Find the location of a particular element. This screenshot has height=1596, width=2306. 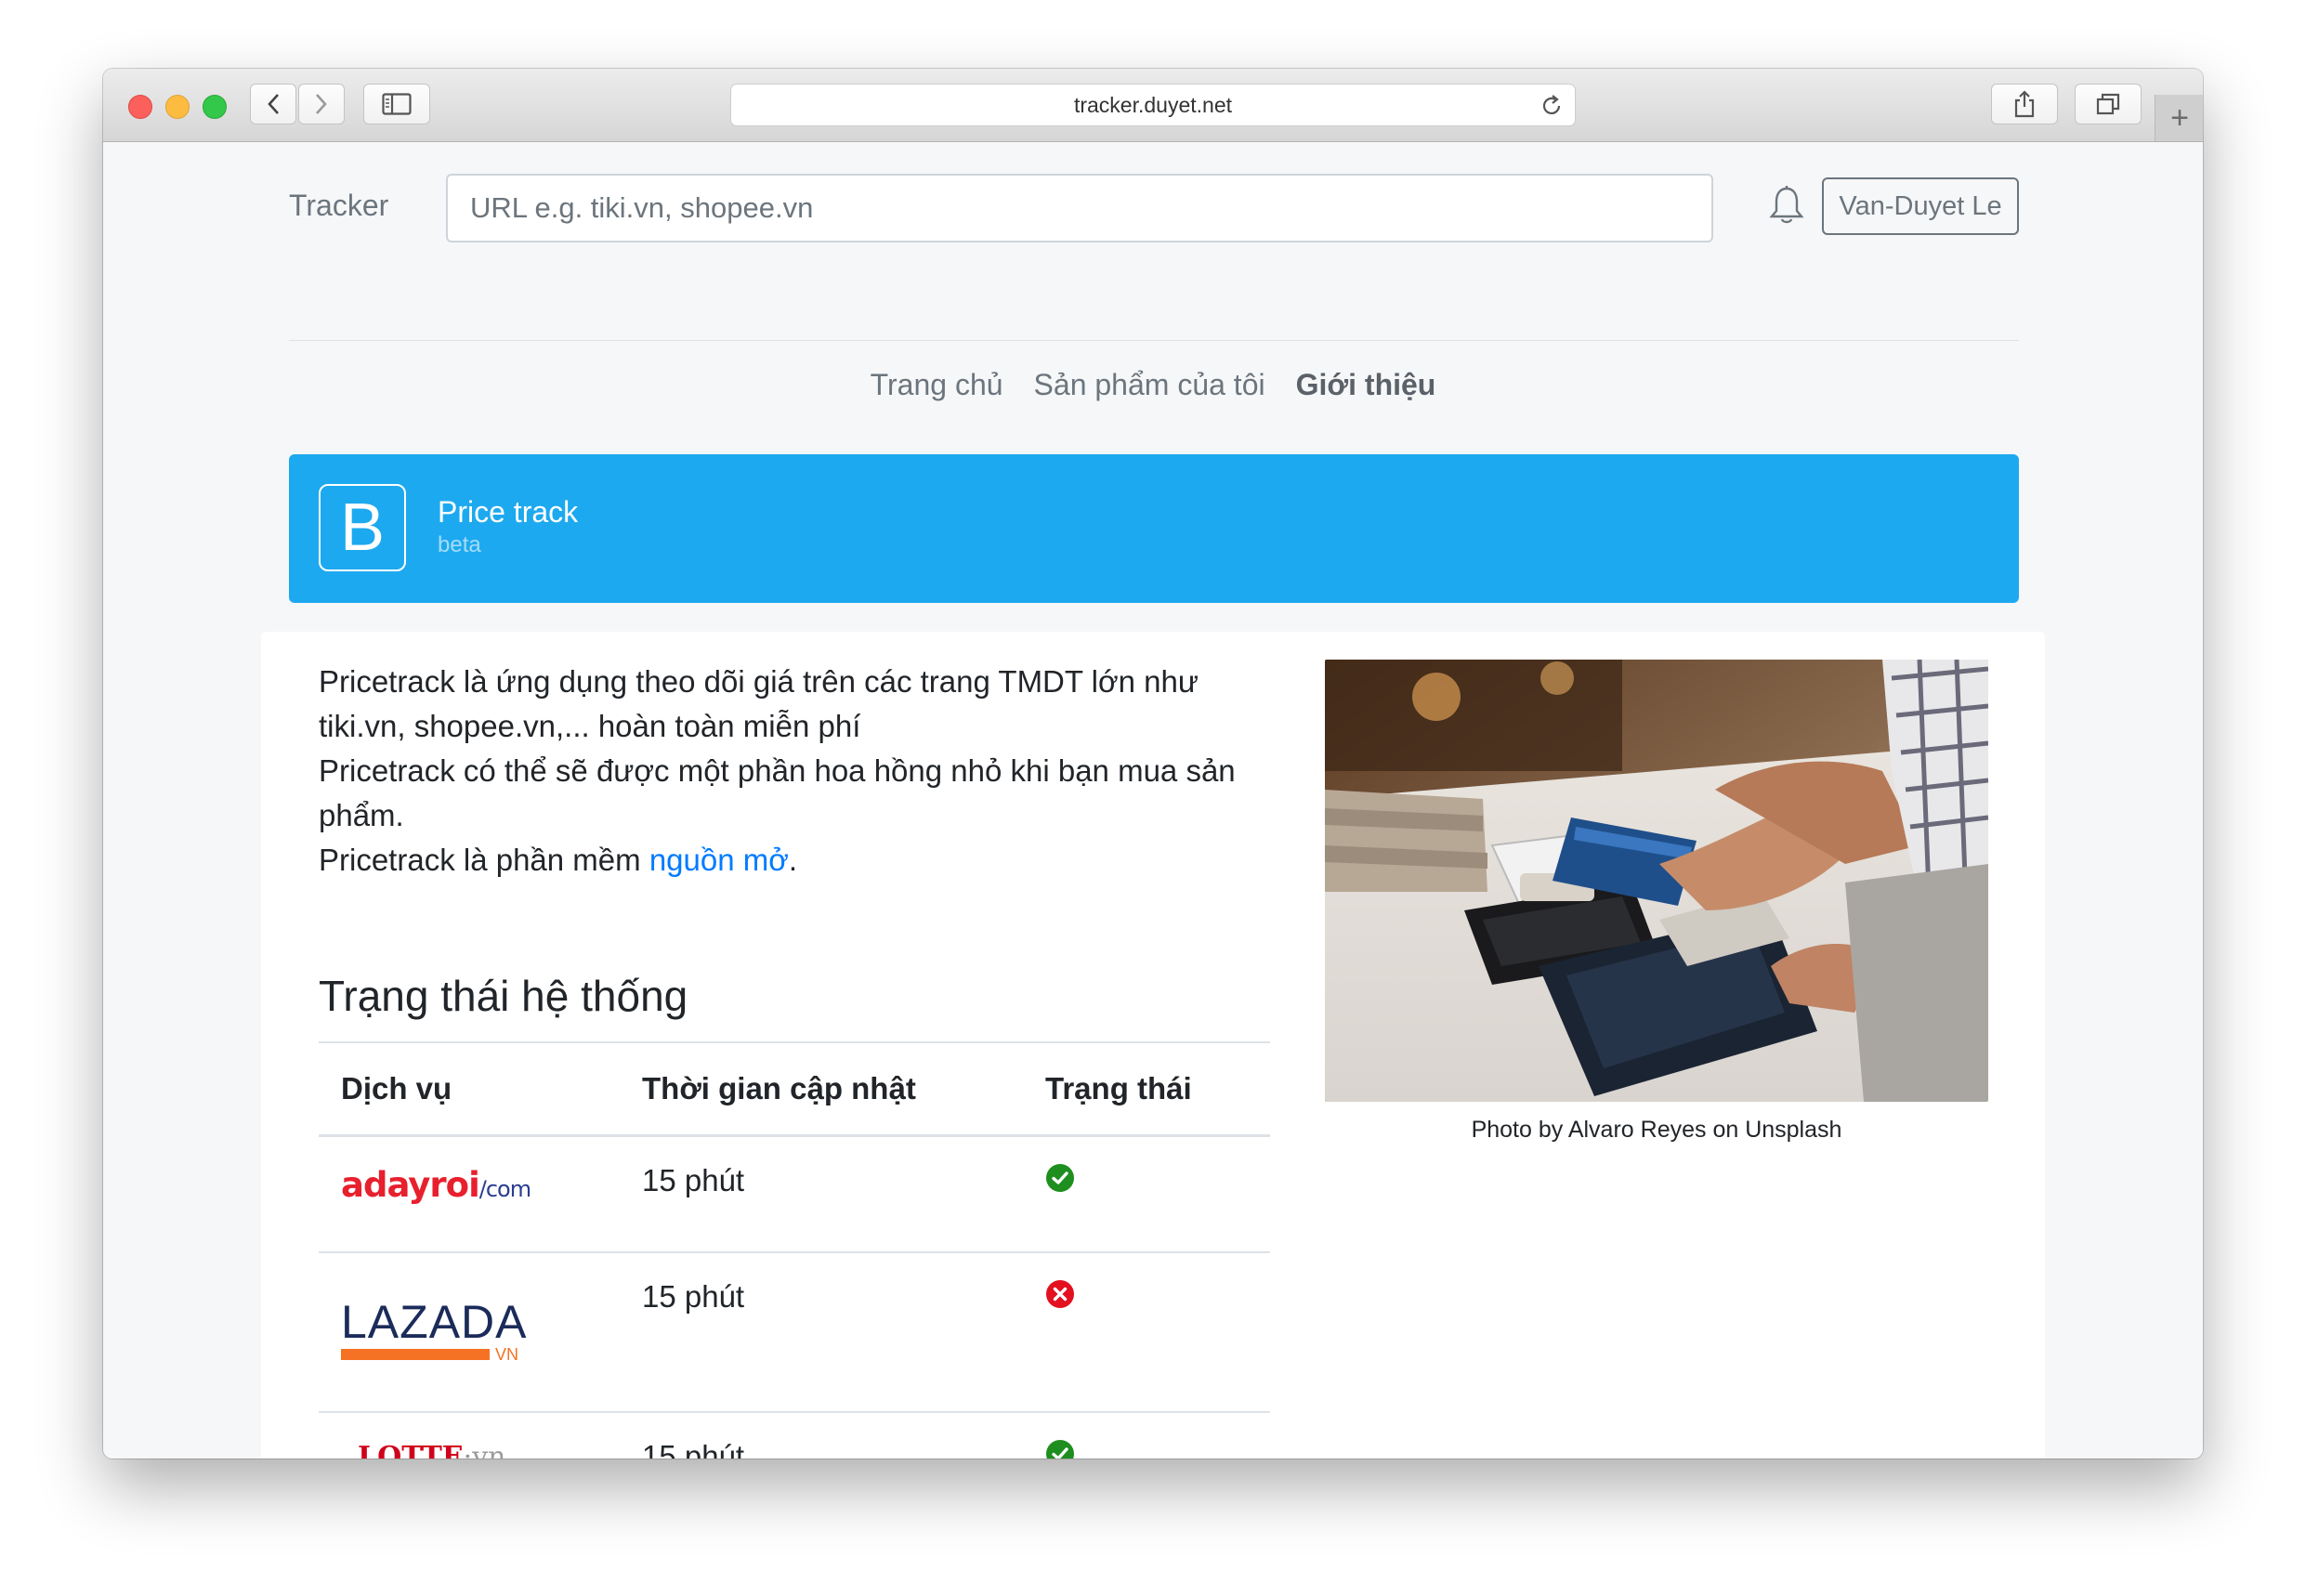

chevron-right-icon is located at coordinates (322, 104).